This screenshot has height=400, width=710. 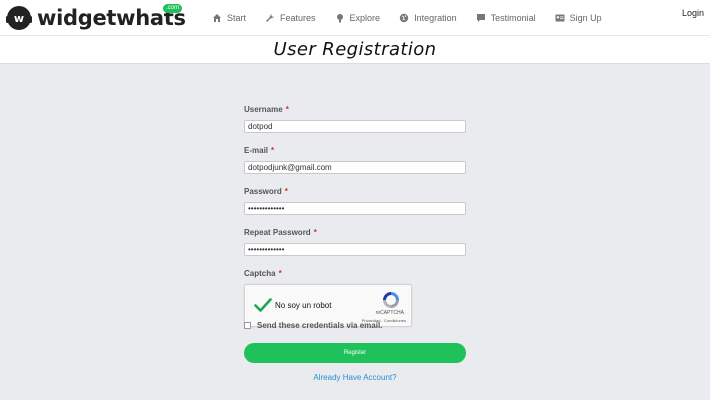 I want to click on id-card-icon, so click(x=560, y=17).